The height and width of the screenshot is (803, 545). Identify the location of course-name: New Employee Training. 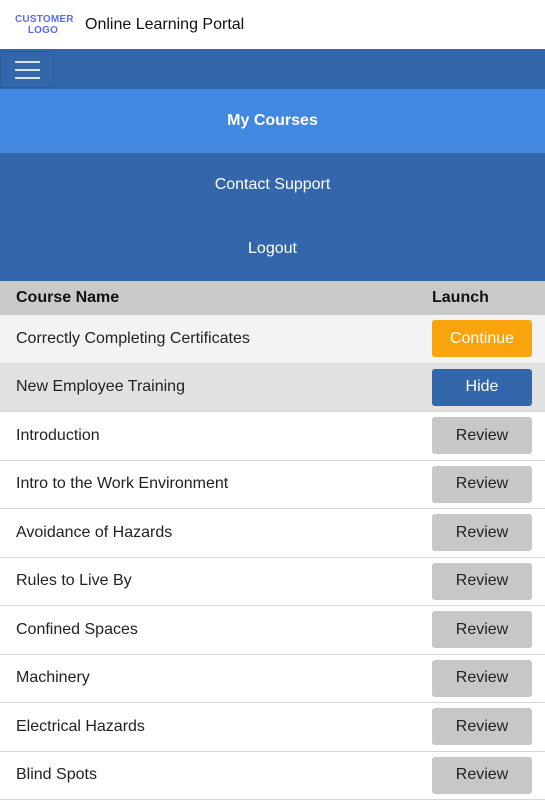
(100, 387).